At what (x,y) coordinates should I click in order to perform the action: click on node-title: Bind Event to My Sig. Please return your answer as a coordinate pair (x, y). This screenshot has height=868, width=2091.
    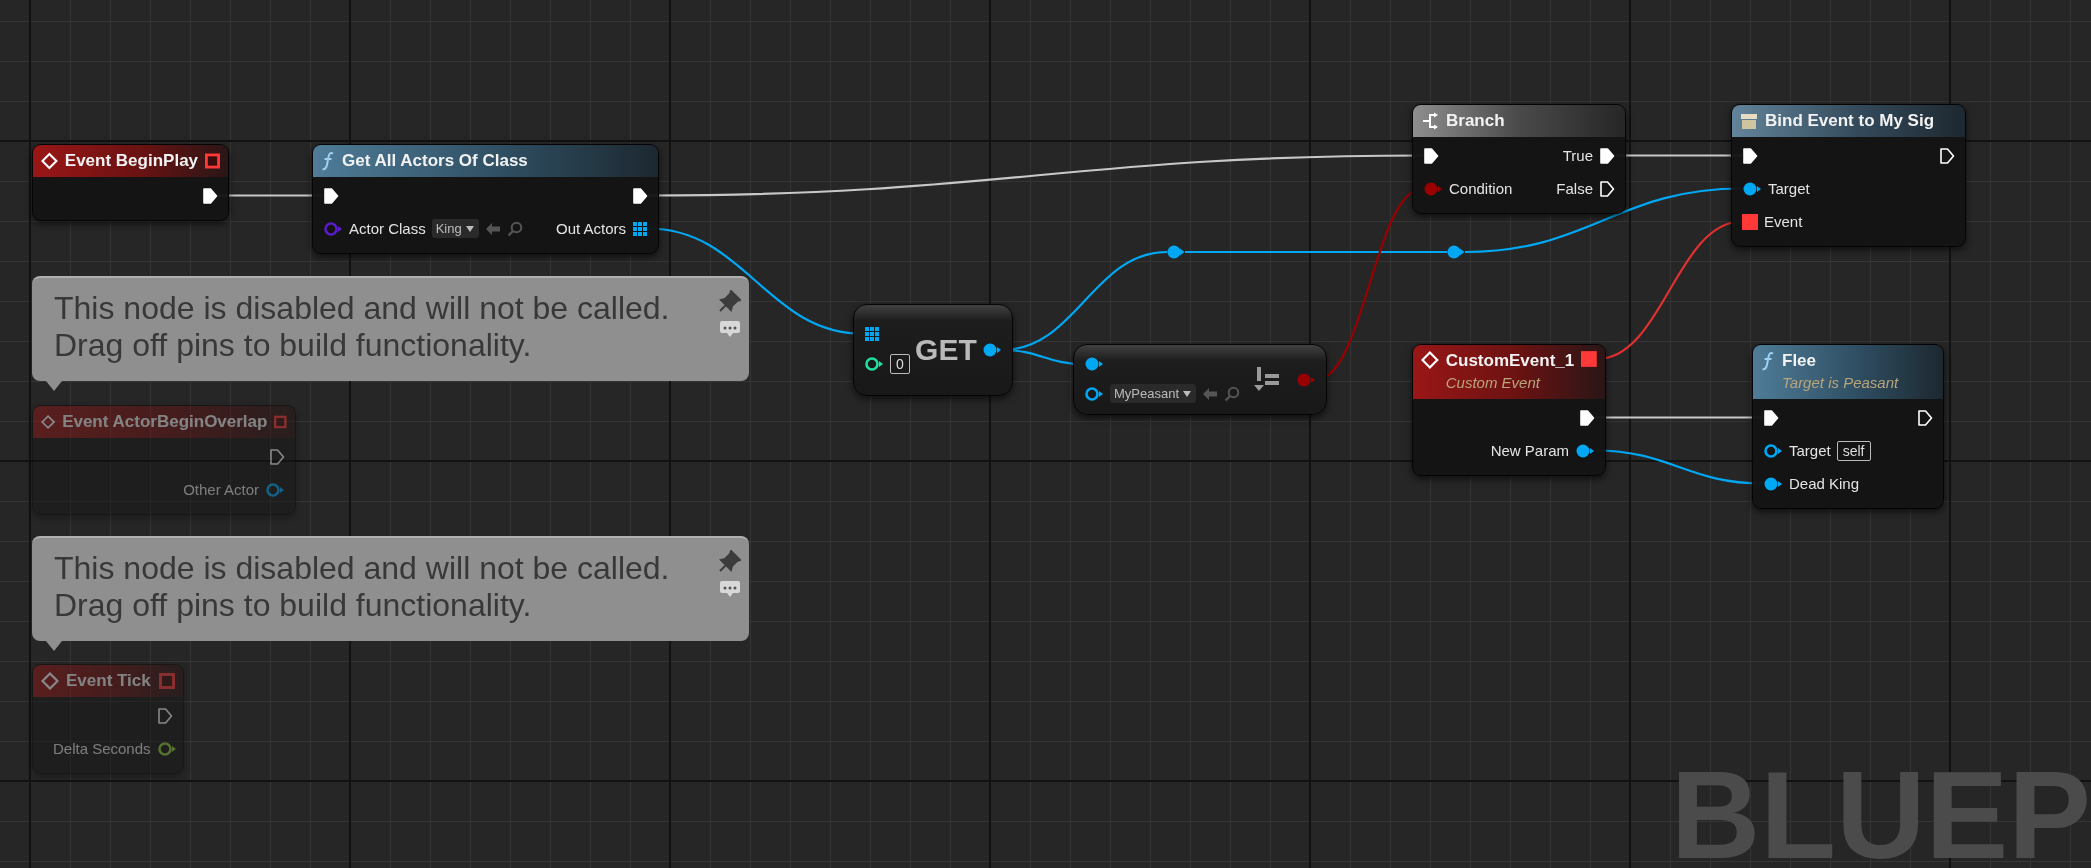
    Looking at the image, I should click on (1850, 121).